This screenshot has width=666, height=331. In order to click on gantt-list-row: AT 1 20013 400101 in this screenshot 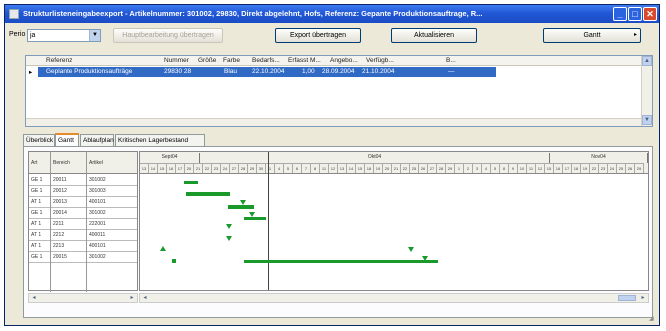, I will do `click(83, 202)`.